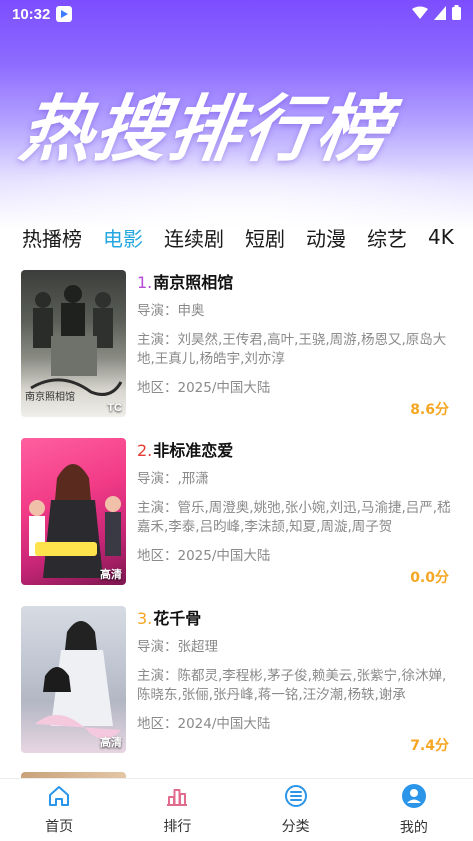 Image resolution: width=473 pixels, height=841 pixels. Describe the element at coordinates (456, 14) in the screenshot. I see `battery-icon` at that location.